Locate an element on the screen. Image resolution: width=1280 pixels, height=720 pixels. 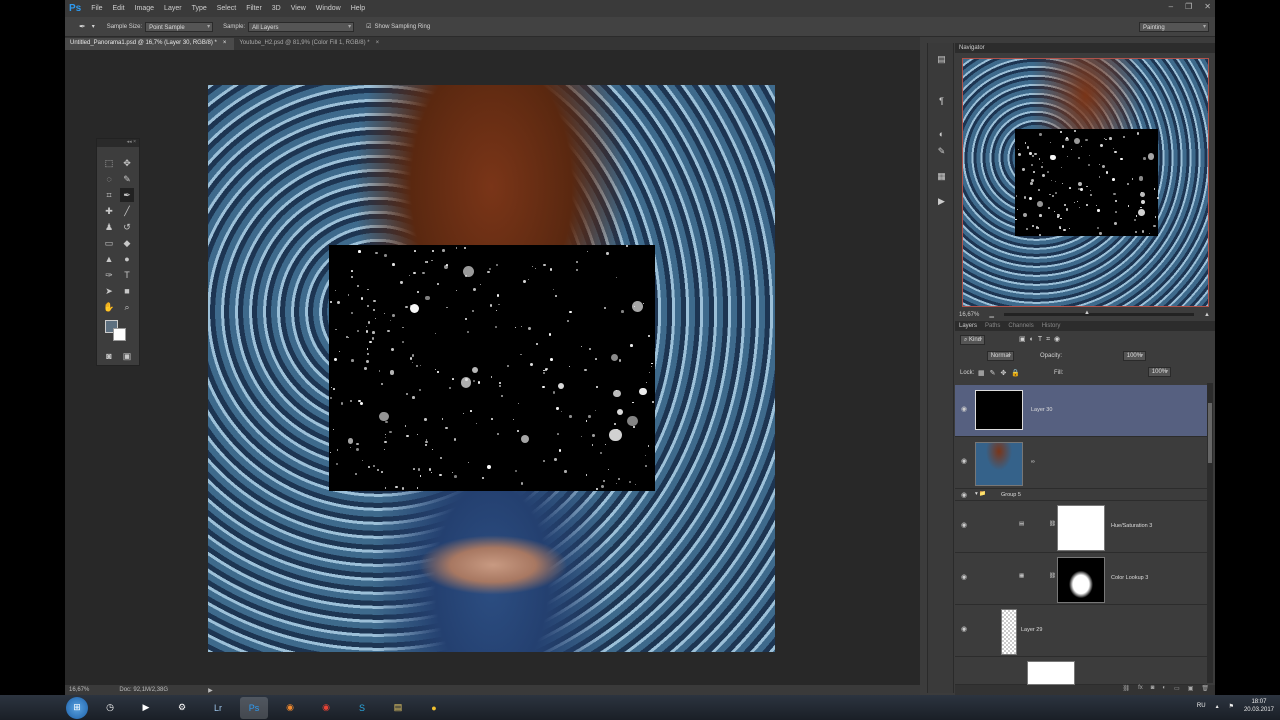
layer-mask-thumbnail is located at coordinates (1081, 580).